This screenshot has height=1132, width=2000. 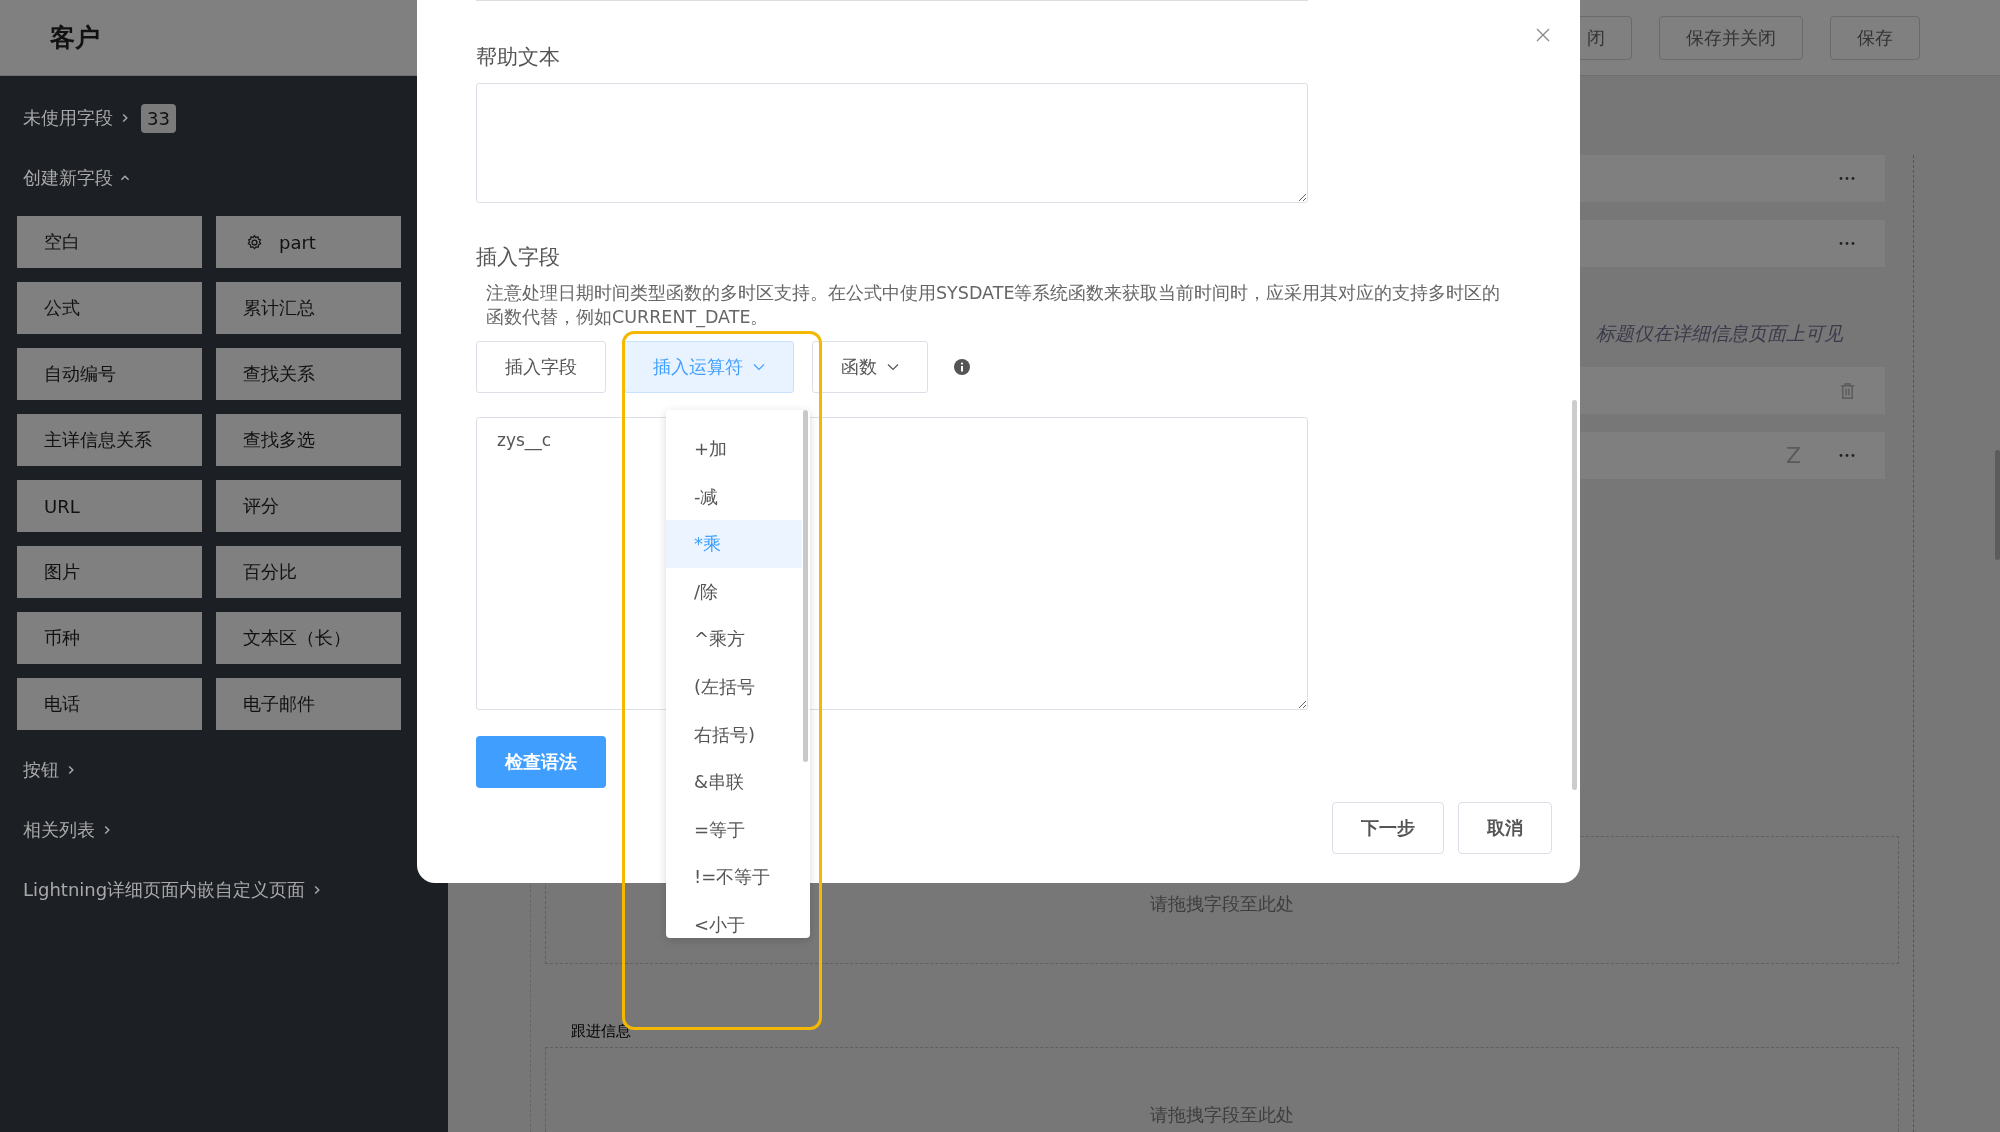 What do you see at coordinates (68, 178) in the screenshot?
I see `create-field-link: 创建新字段` at bounding box center [68, 178].